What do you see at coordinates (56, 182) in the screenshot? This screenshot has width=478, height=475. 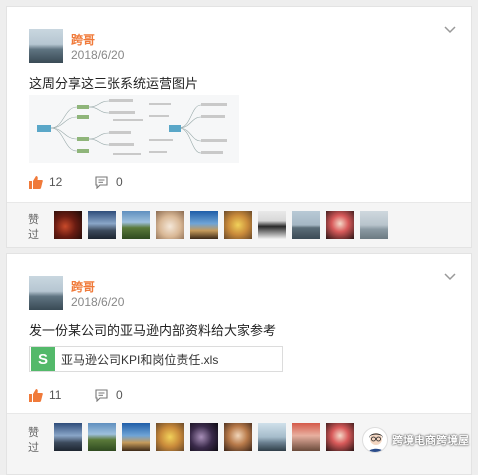 I see `like-count: 12` at bounding box center [56, 182].